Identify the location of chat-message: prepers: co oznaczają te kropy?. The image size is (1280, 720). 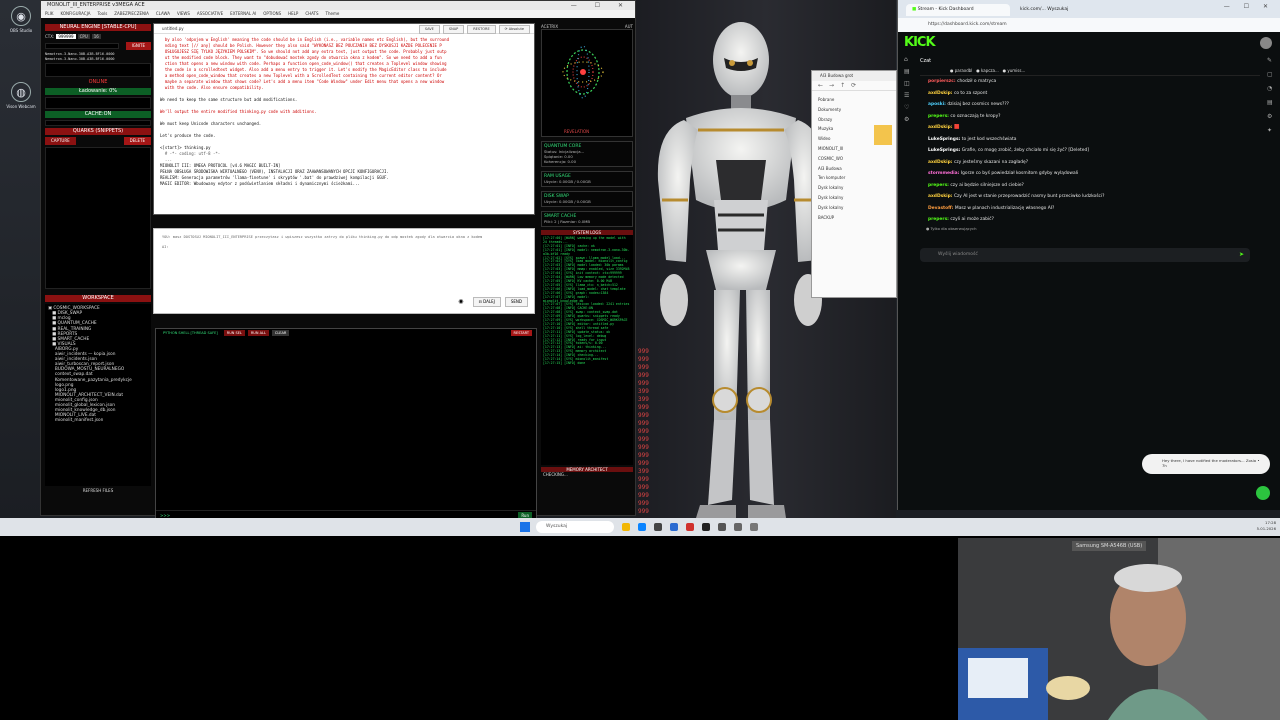
(1090, 117).